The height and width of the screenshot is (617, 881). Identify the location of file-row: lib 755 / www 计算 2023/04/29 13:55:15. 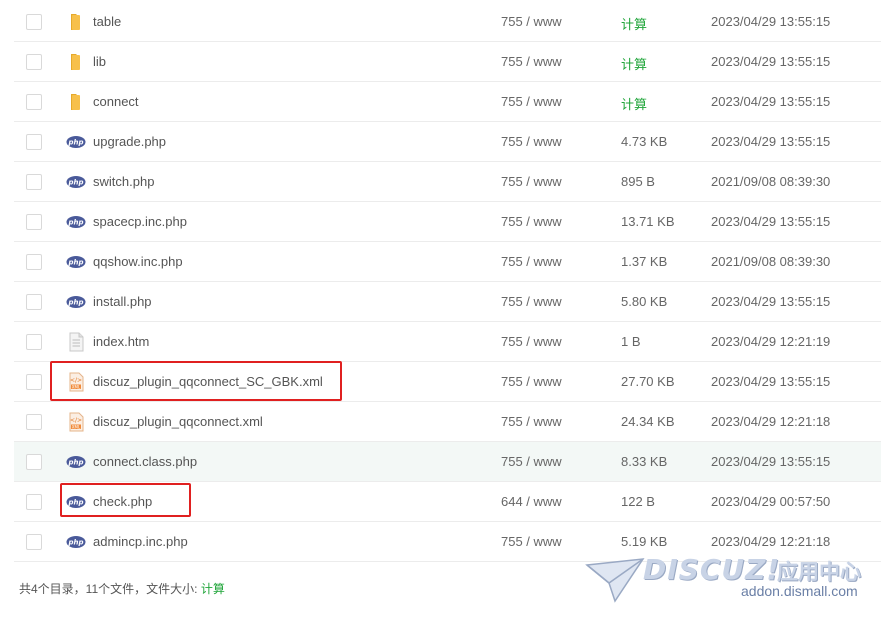
(447, 62).